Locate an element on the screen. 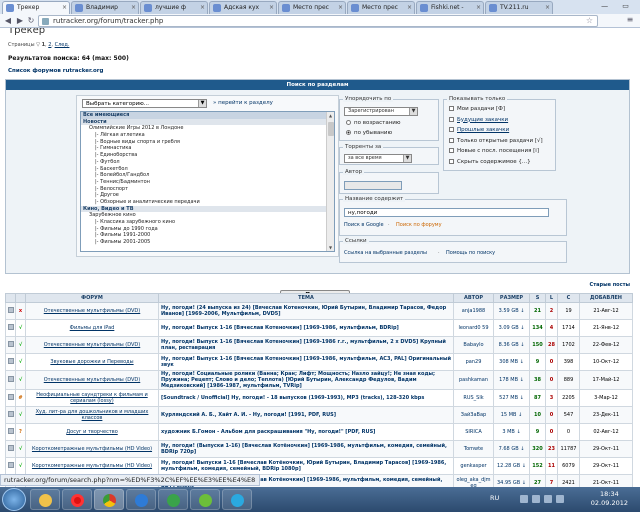  author-link: genkasper is located at coordinates (473, 466).